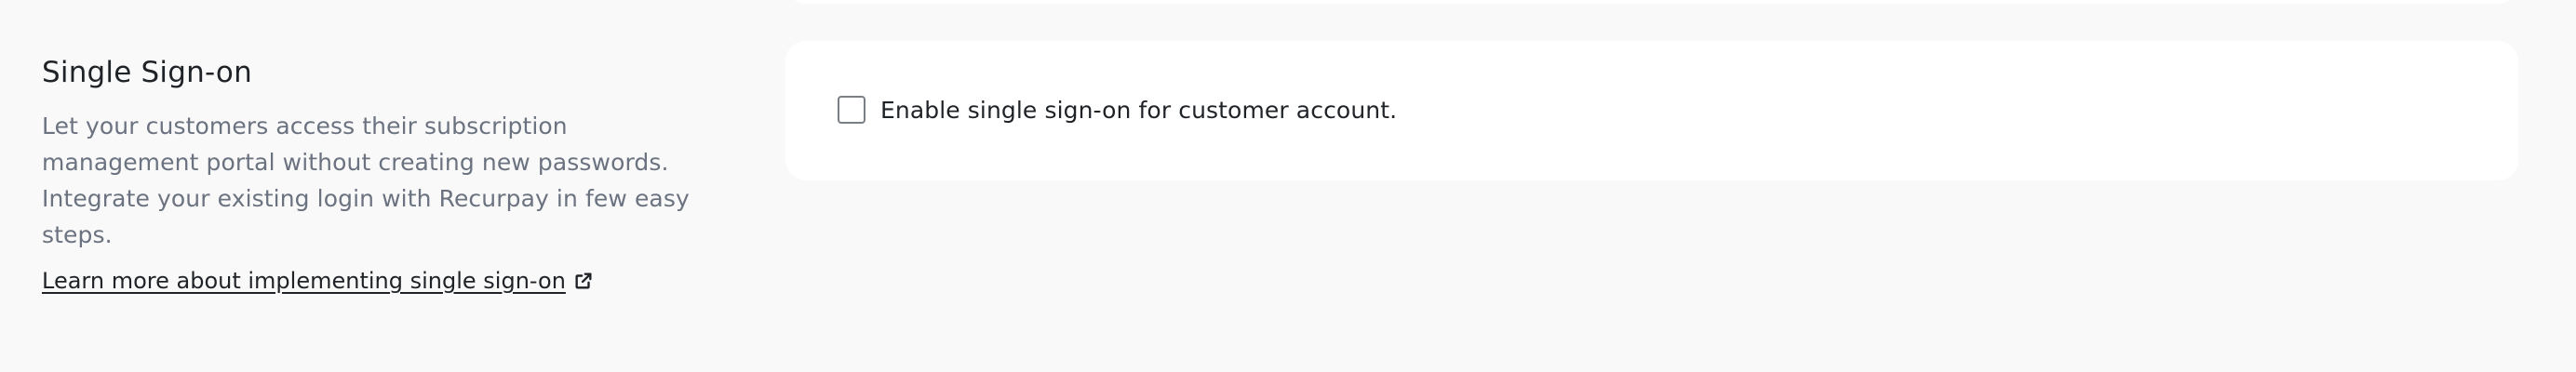 Image resolution: width=2576 pixels, height=372 pixels. I want to click on enable-sso-checkbox, so click(851, 110).